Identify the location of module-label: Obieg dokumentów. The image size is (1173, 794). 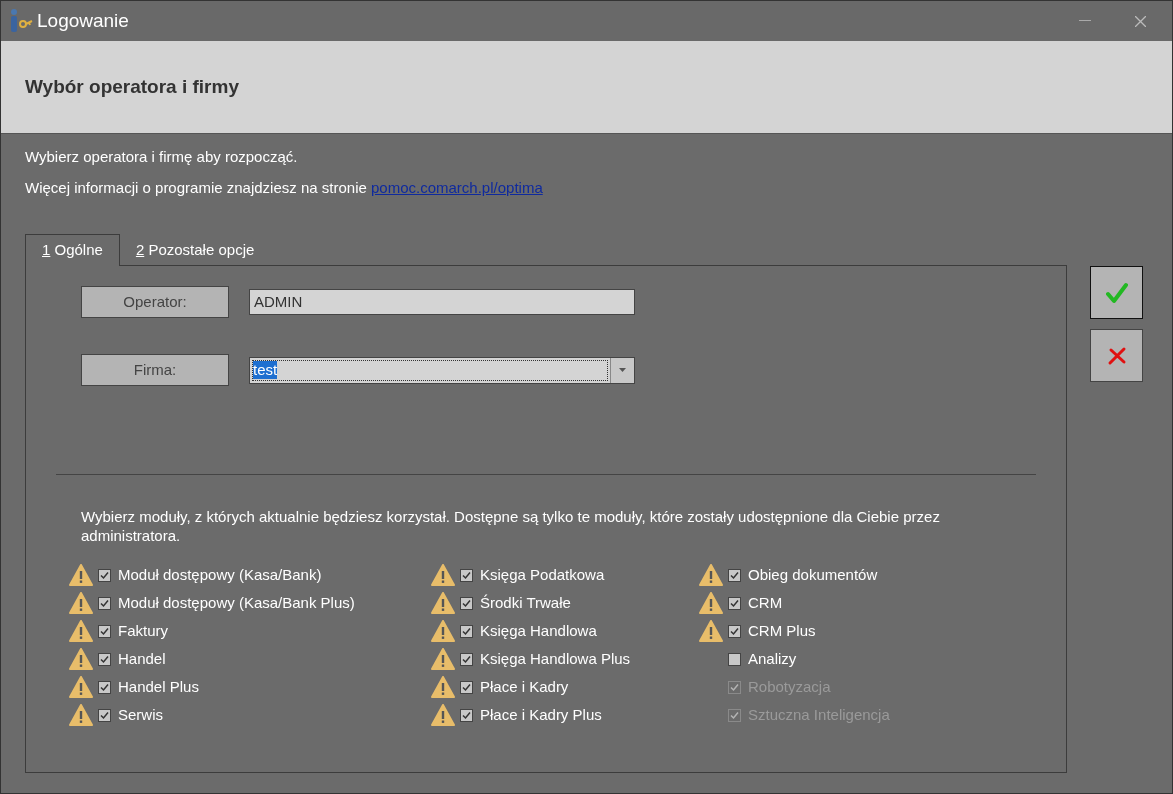
(813, 574).